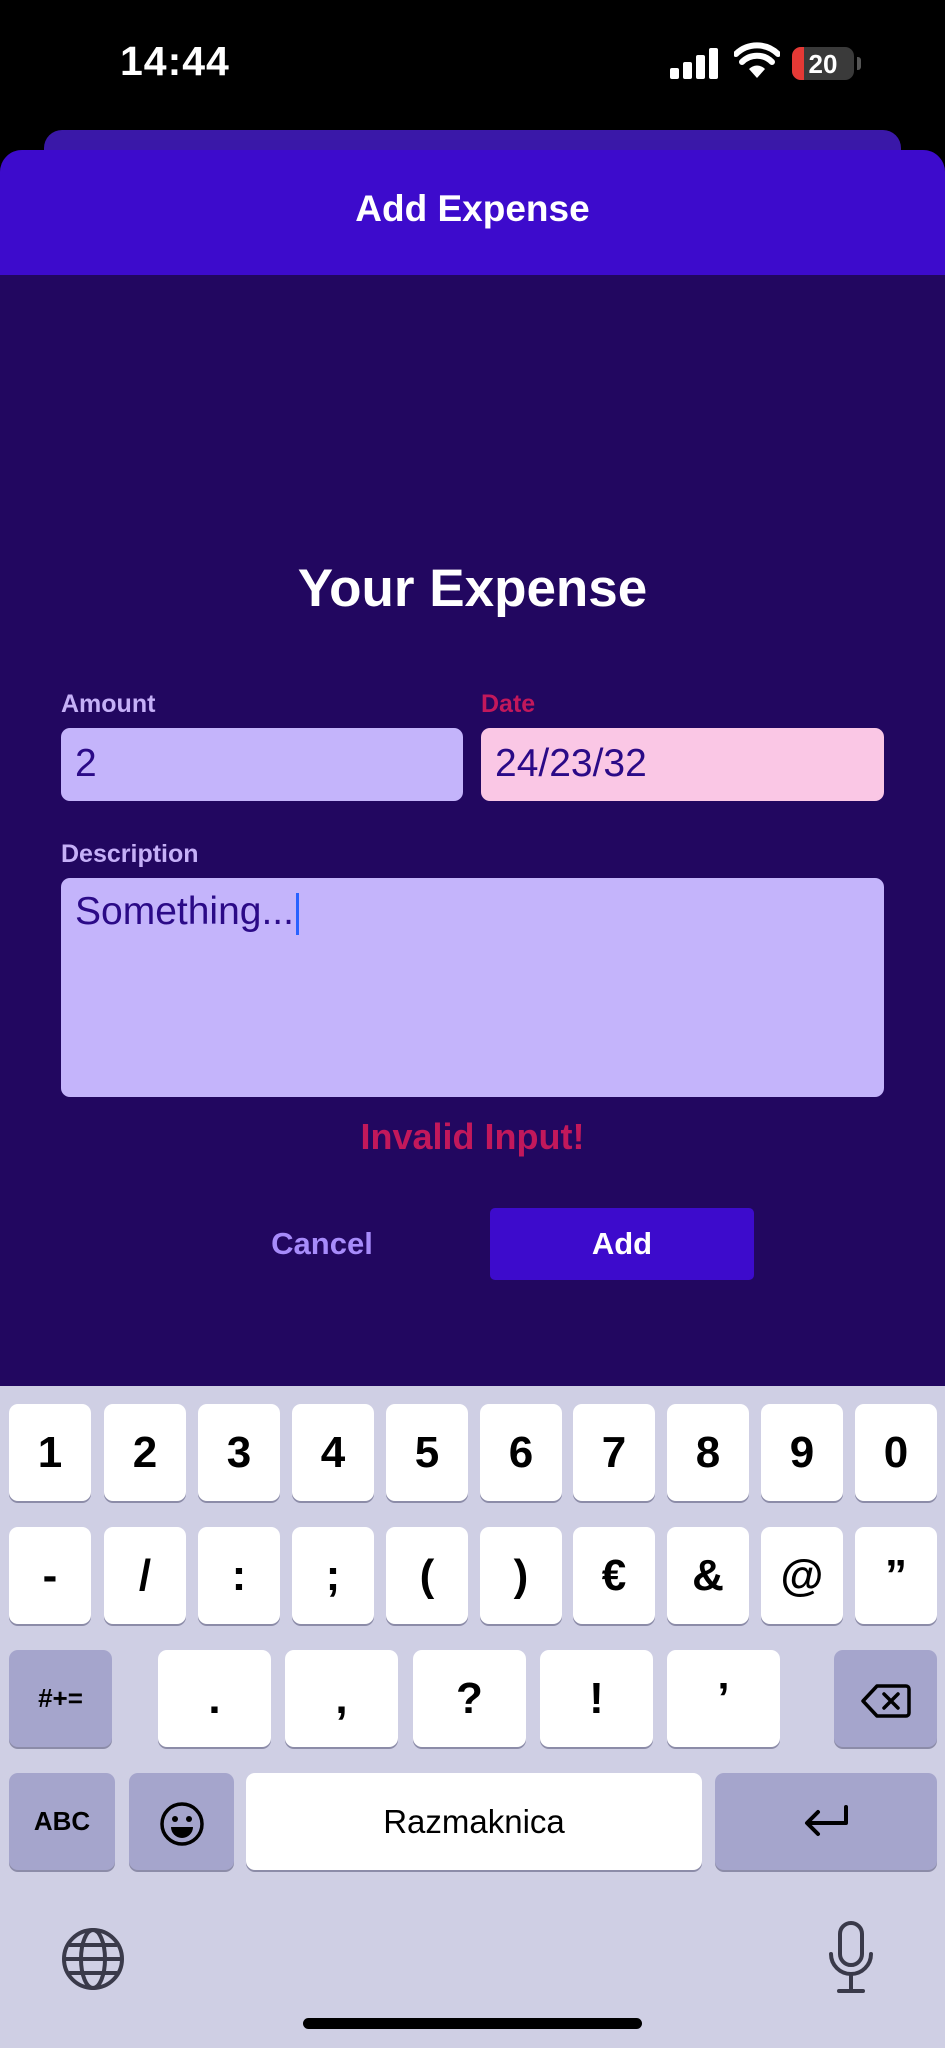  I want to click on key-exclamation: !, so click(596, 1698).